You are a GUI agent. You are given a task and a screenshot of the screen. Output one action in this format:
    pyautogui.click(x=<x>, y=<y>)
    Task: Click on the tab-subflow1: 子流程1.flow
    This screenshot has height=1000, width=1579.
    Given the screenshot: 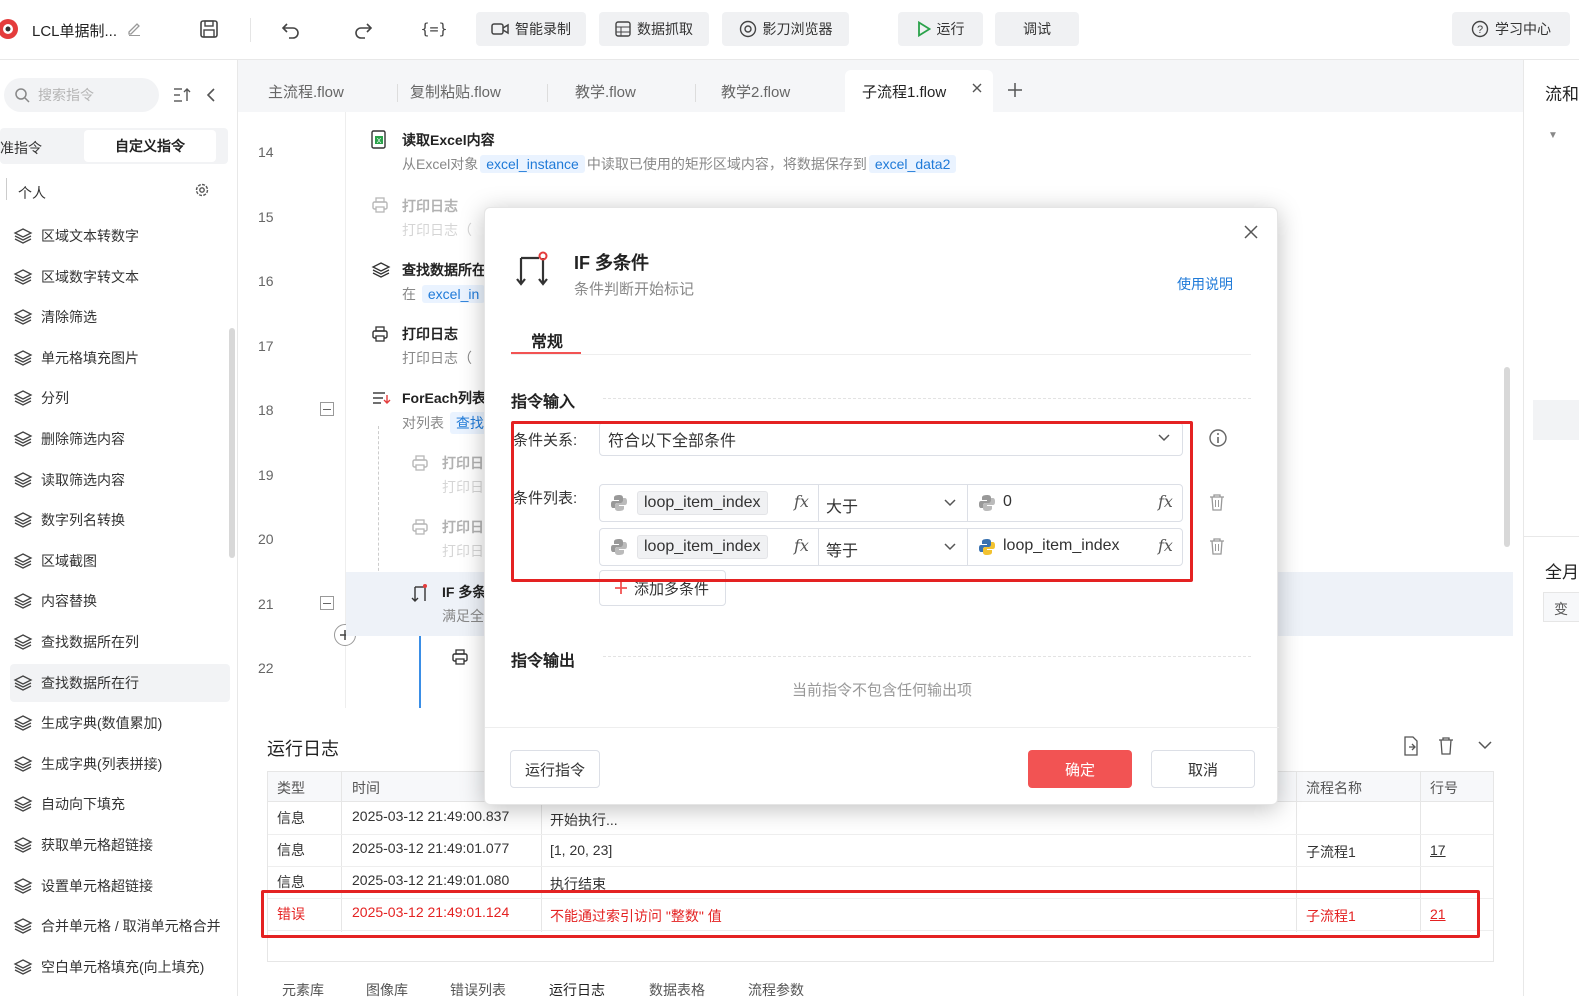 What is the action you would take?
    pyautogui.click(x=919, y=91)
    